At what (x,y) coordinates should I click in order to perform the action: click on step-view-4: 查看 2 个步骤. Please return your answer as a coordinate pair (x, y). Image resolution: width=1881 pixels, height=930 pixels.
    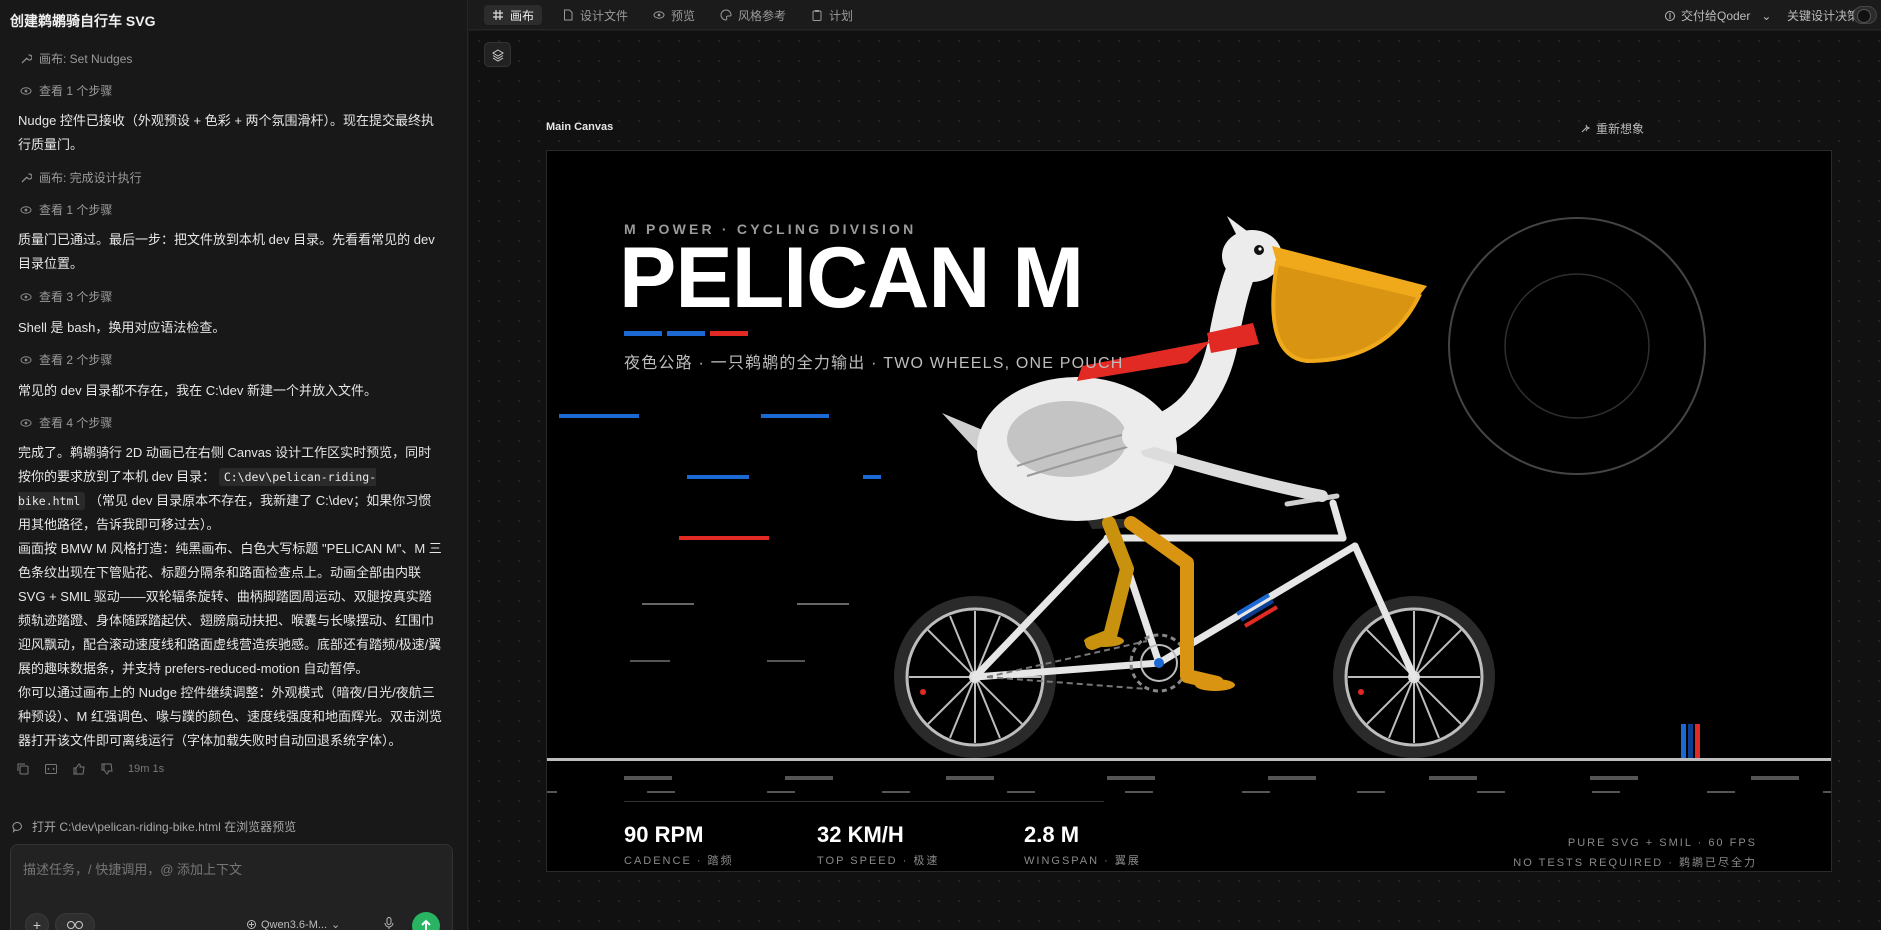
    Looking at the image, I should click on (66, 359).